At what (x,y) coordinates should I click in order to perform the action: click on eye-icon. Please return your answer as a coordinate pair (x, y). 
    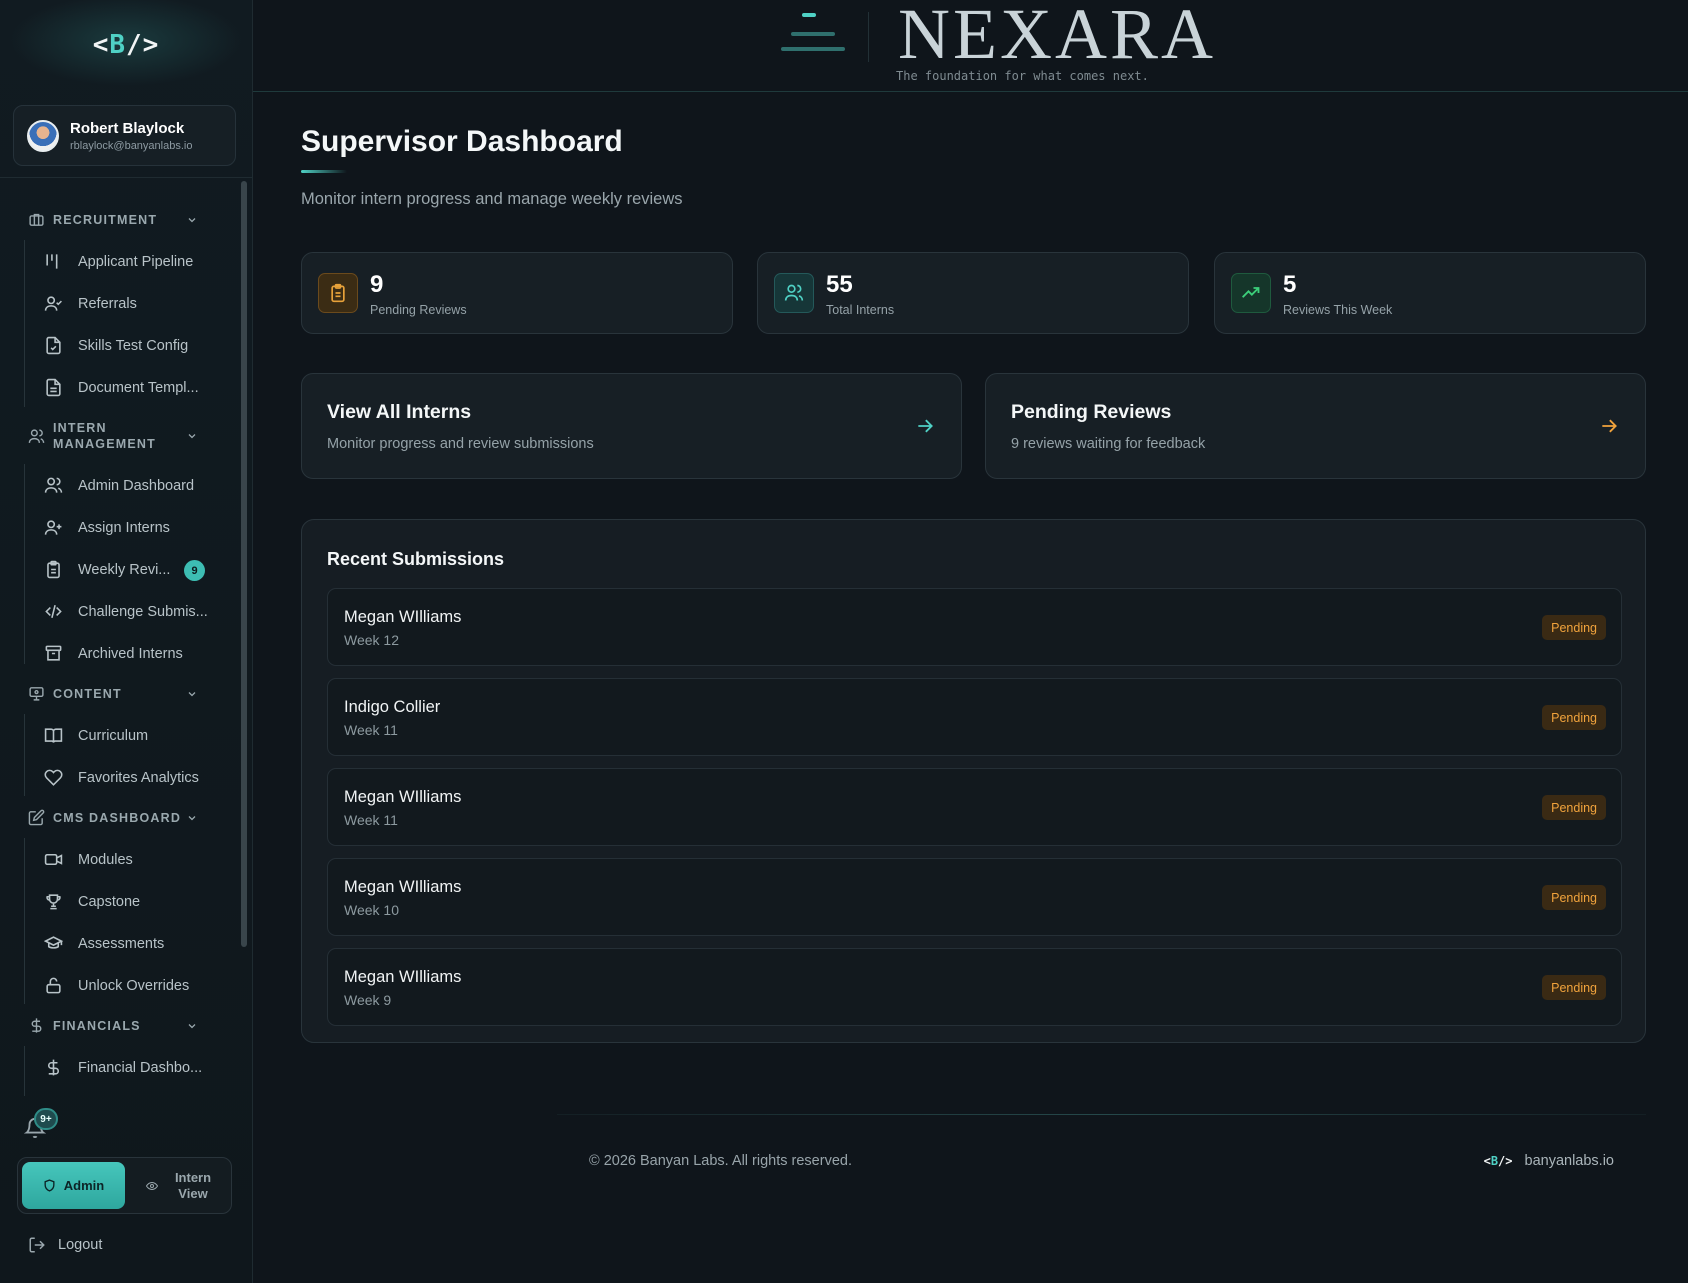
    Looking at the image, I should click on (152, 1185).